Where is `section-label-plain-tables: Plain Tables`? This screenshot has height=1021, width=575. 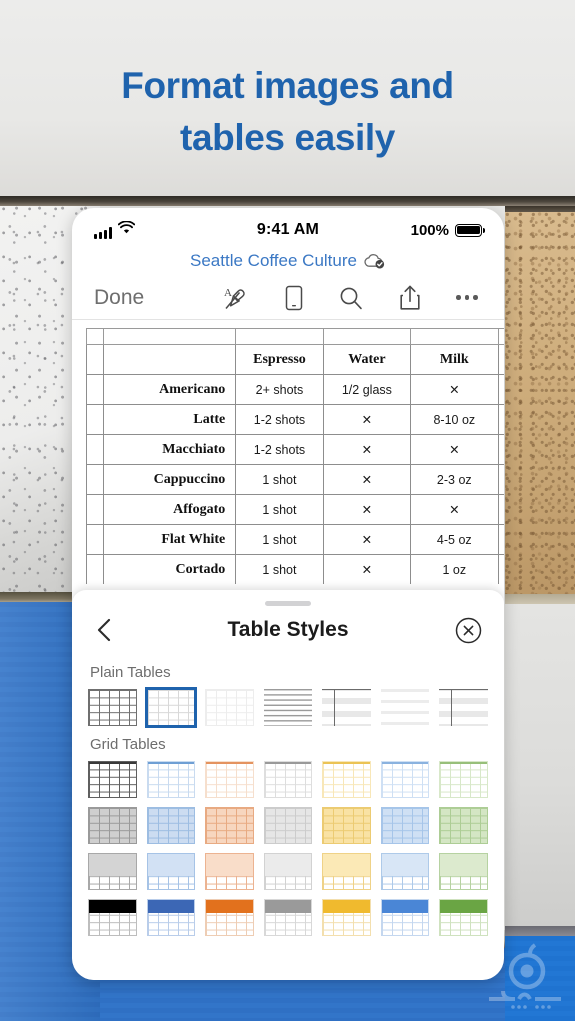
section-label-plain-tables: Plain Tables is located at coordinates (130, 672).